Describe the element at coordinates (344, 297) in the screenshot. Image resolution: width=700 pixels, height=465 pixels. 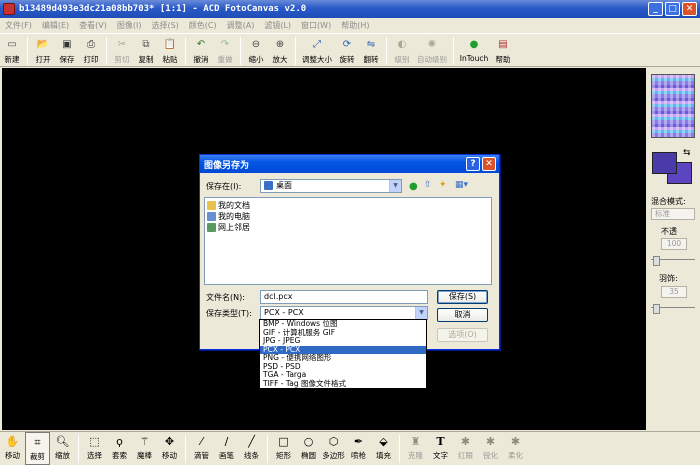
I see `filename-input: dcl.pcx` at that location.